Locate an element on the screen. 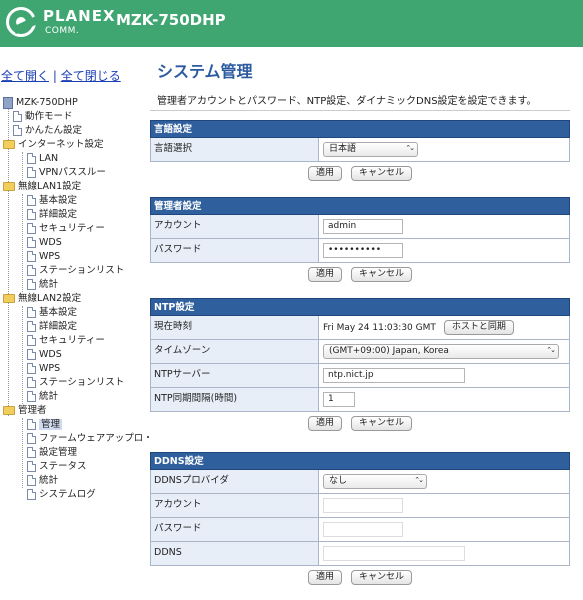  tree-item-wlan2-stations: ステーションリスト is located at coordinates (75, 383).